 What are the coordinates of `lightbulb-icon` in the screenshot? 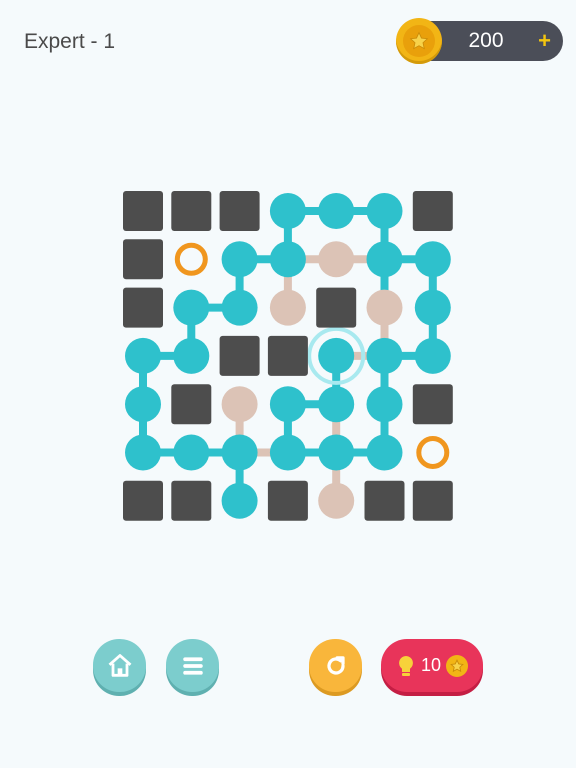 It's located at (406, 665).